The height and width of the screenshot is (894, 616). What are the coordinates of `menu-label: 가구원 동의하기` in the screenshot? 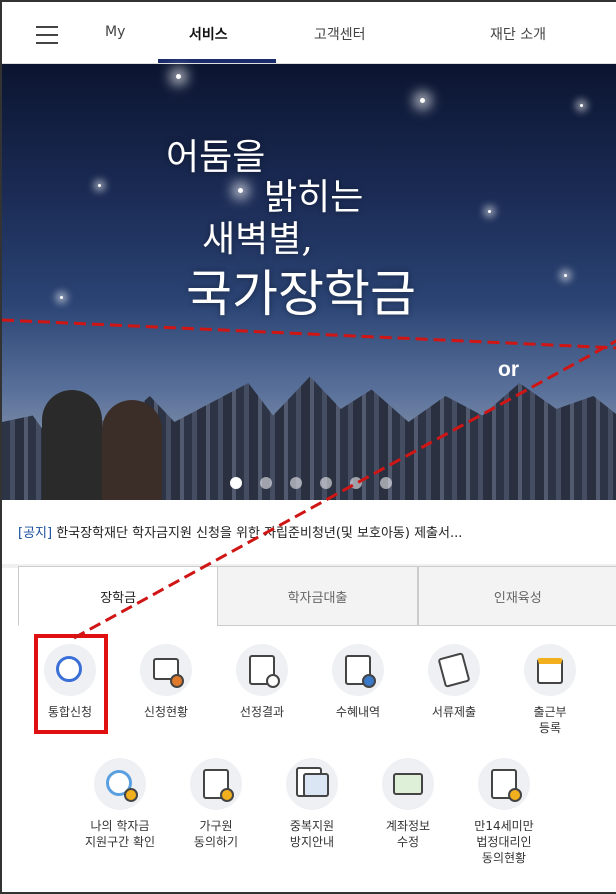 It's located at (216, 834).